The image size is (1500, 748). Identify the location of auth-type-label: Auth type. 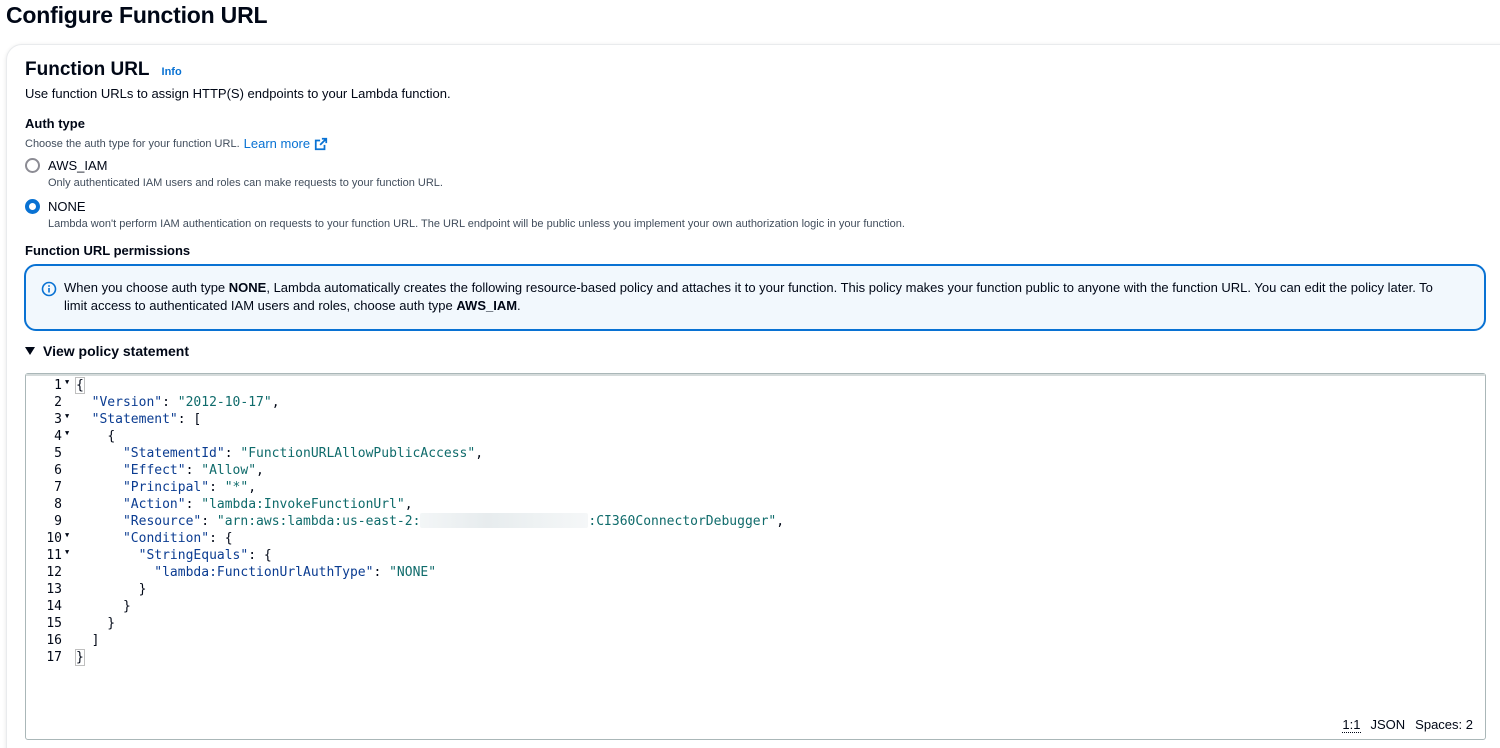
(55, 123).